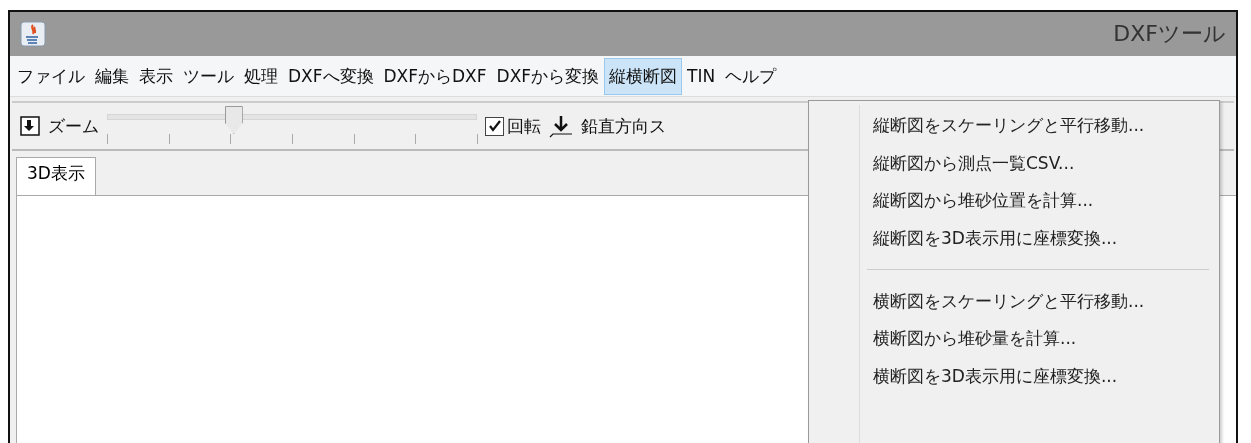  Describe the element at coordinates (561, 126) in the screenshot. I see `download-arrow-icon` at that location.